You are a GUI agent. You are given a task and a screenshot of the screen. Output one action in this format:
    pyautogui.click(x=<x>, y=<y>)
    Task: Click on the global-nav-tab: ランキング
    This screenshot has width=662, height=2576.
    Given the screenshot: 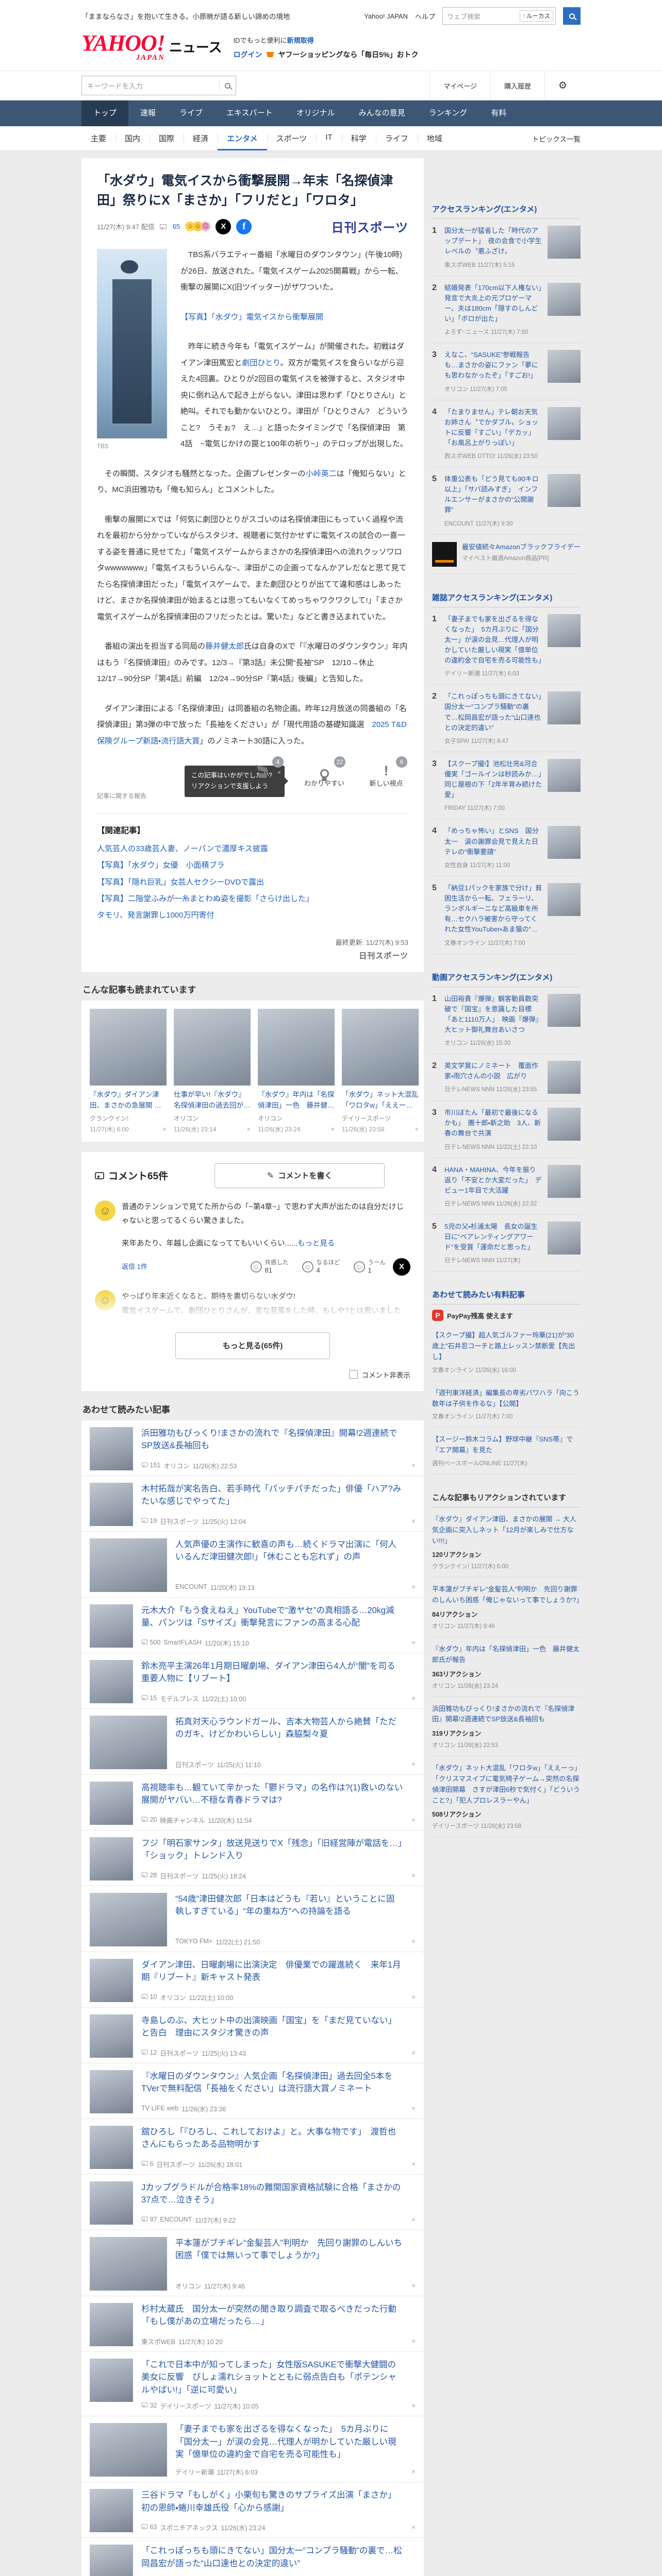 What is the action you would take?
    pyautogui.click(x=448, y=113)
    